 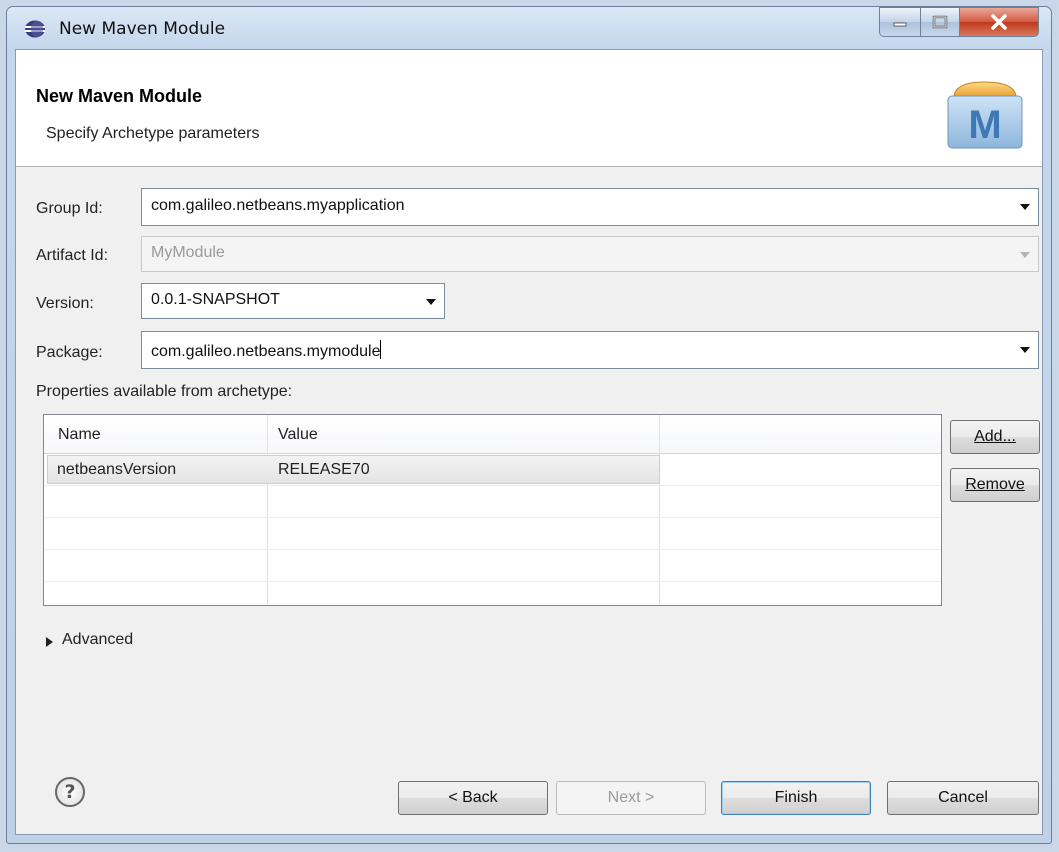 I want to click on group-id-value: com.galileo.netbeans.myapplication, so click(x=278, y=205).